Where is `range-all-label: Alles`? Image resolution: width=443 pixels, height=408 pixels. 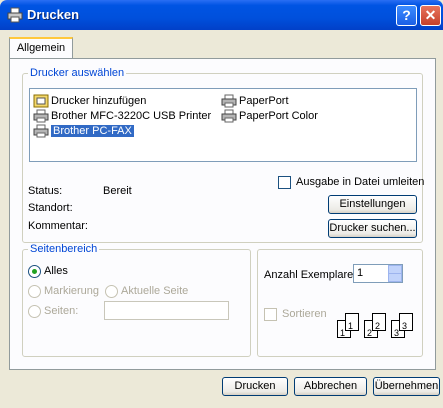
range-all-label: Alles is located at coordinates (56, 271).